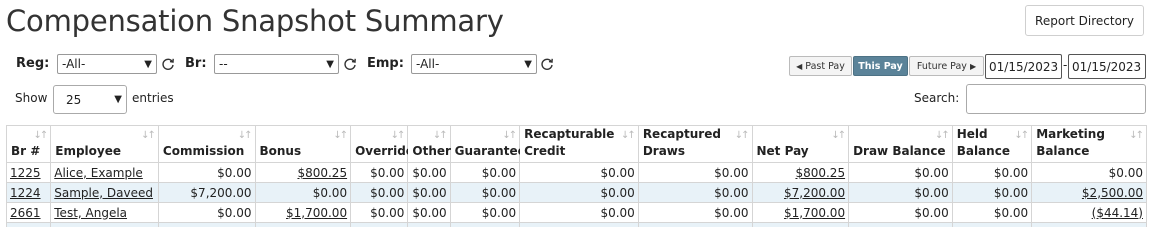 This screenshot has width=1154, height=240. What do you see at coordinates (992, 144) in the screenshot?
I see `column-header-held-balance: ↓↑ Held Balance` at bounding box center [992, 144].